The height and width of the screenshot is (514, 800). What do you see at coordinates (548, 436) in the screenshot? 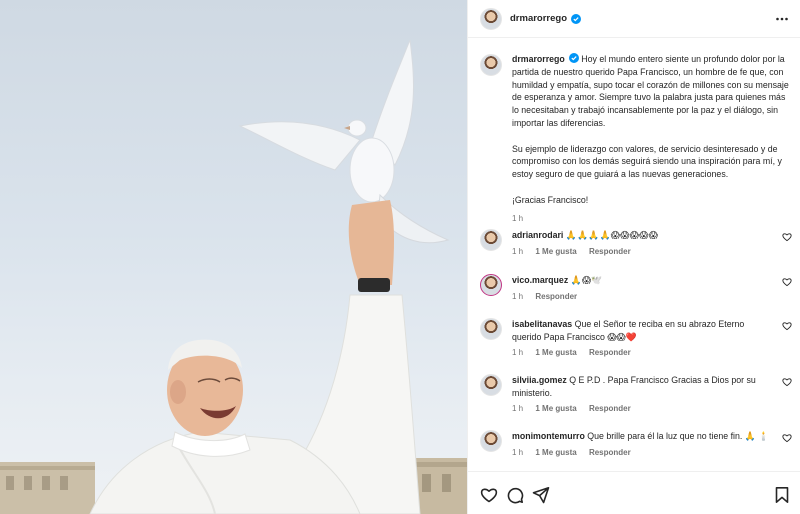
I see `commenter-username: monimontemurro` at bounding box center [548, 436].